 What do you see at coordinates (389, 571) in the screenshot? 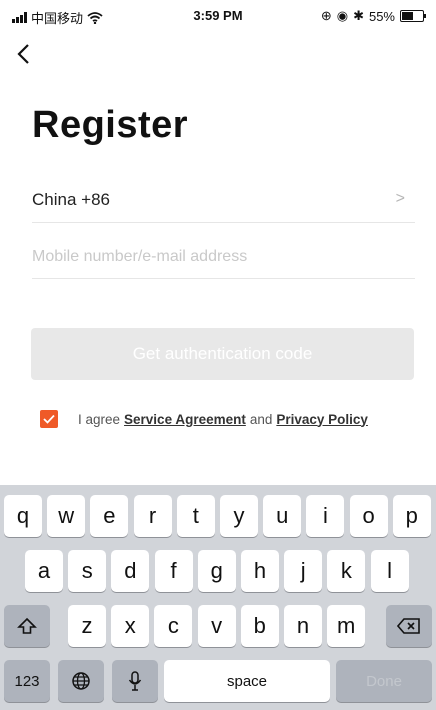
I see `key-l: l` at bounding box center [389, 571].